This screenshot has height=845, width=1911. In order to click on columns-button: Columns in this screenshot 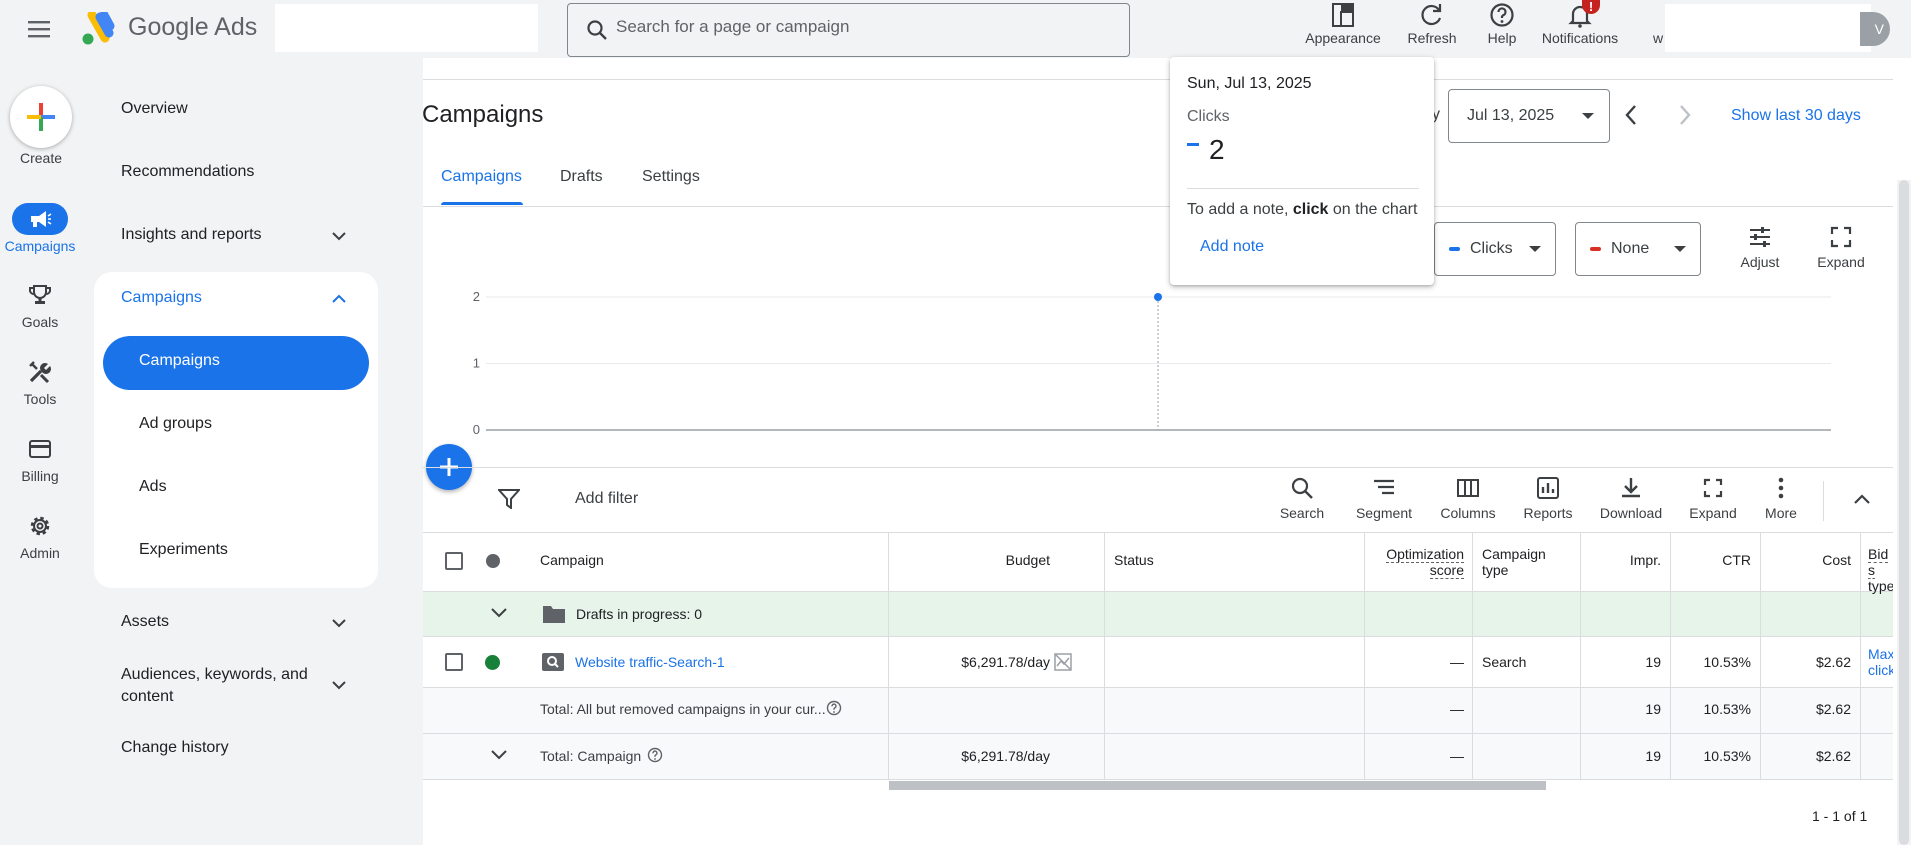, I will do `click(1468, 498)`.